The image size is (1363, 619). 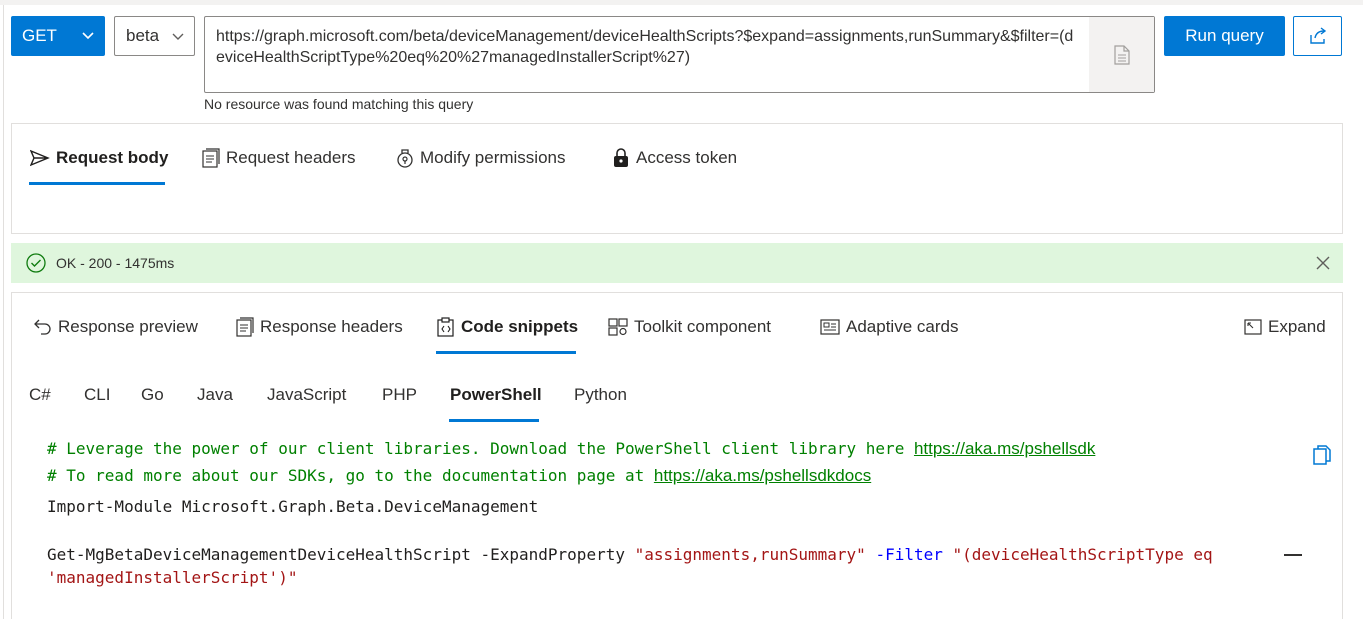 I want to click on tab-toolkit-component: Toolkit component, so click(x=689, y=327).